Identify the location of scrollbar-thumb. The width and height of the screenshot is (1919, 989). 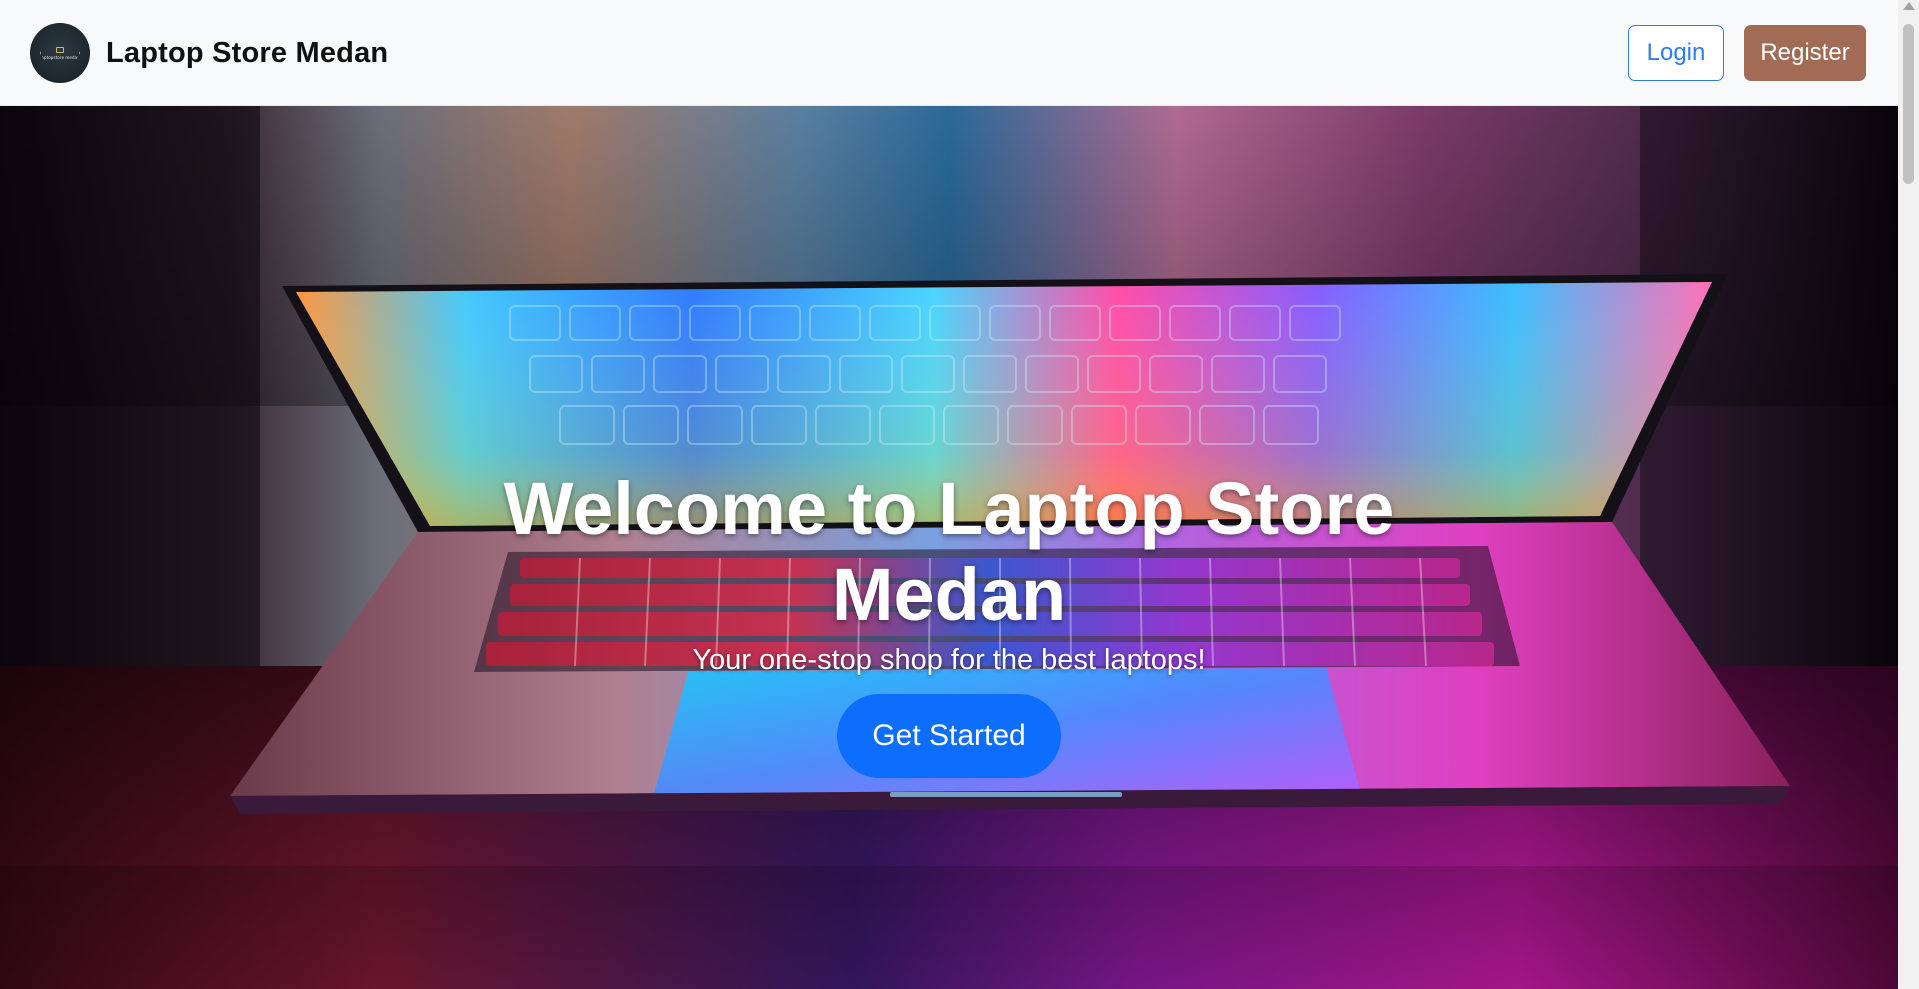
(1908, 104).